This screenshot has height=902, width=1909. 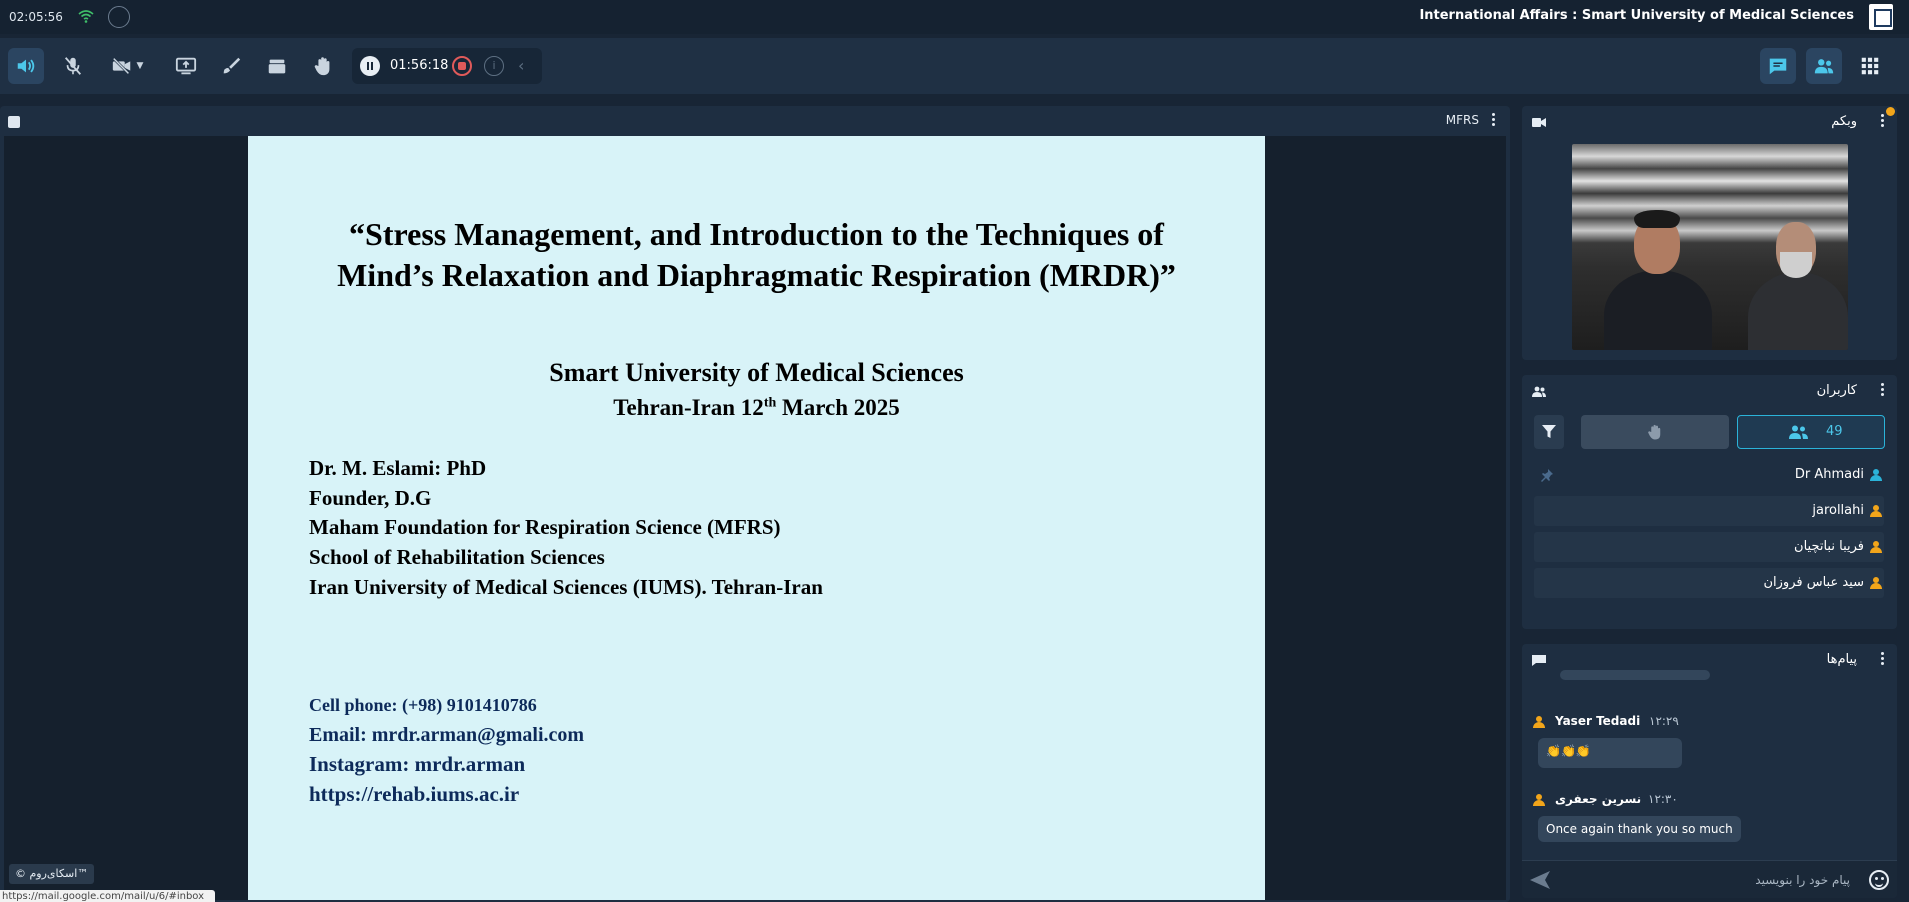 I want to click on message-composer, so click(x=1709, y=879).